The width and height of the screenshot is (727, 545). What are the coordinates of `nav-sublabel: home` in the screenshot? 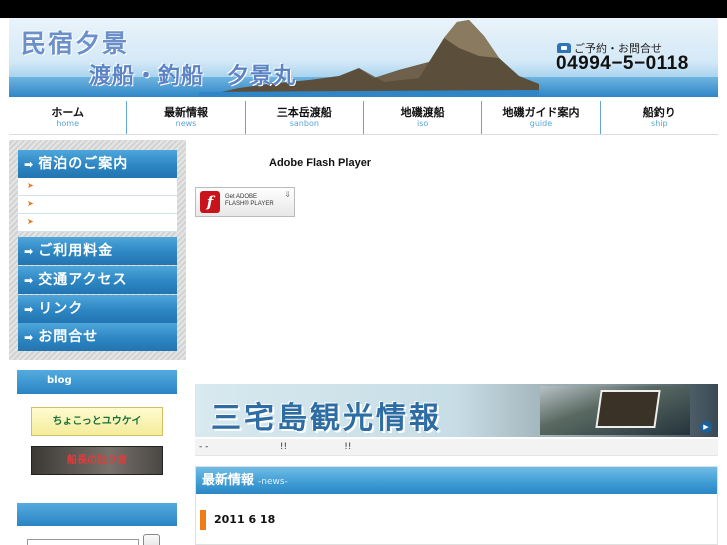 It's located at (67, 123).